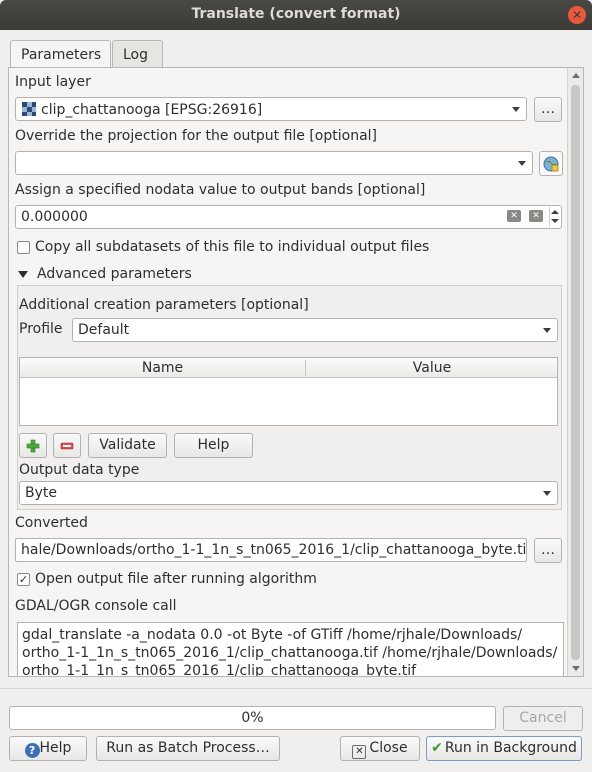 This screenshot has width=592, height=772. Describe the element at coordinates (577, 15) in the screenshot. I see `close-window-icon: ✕` at that location.